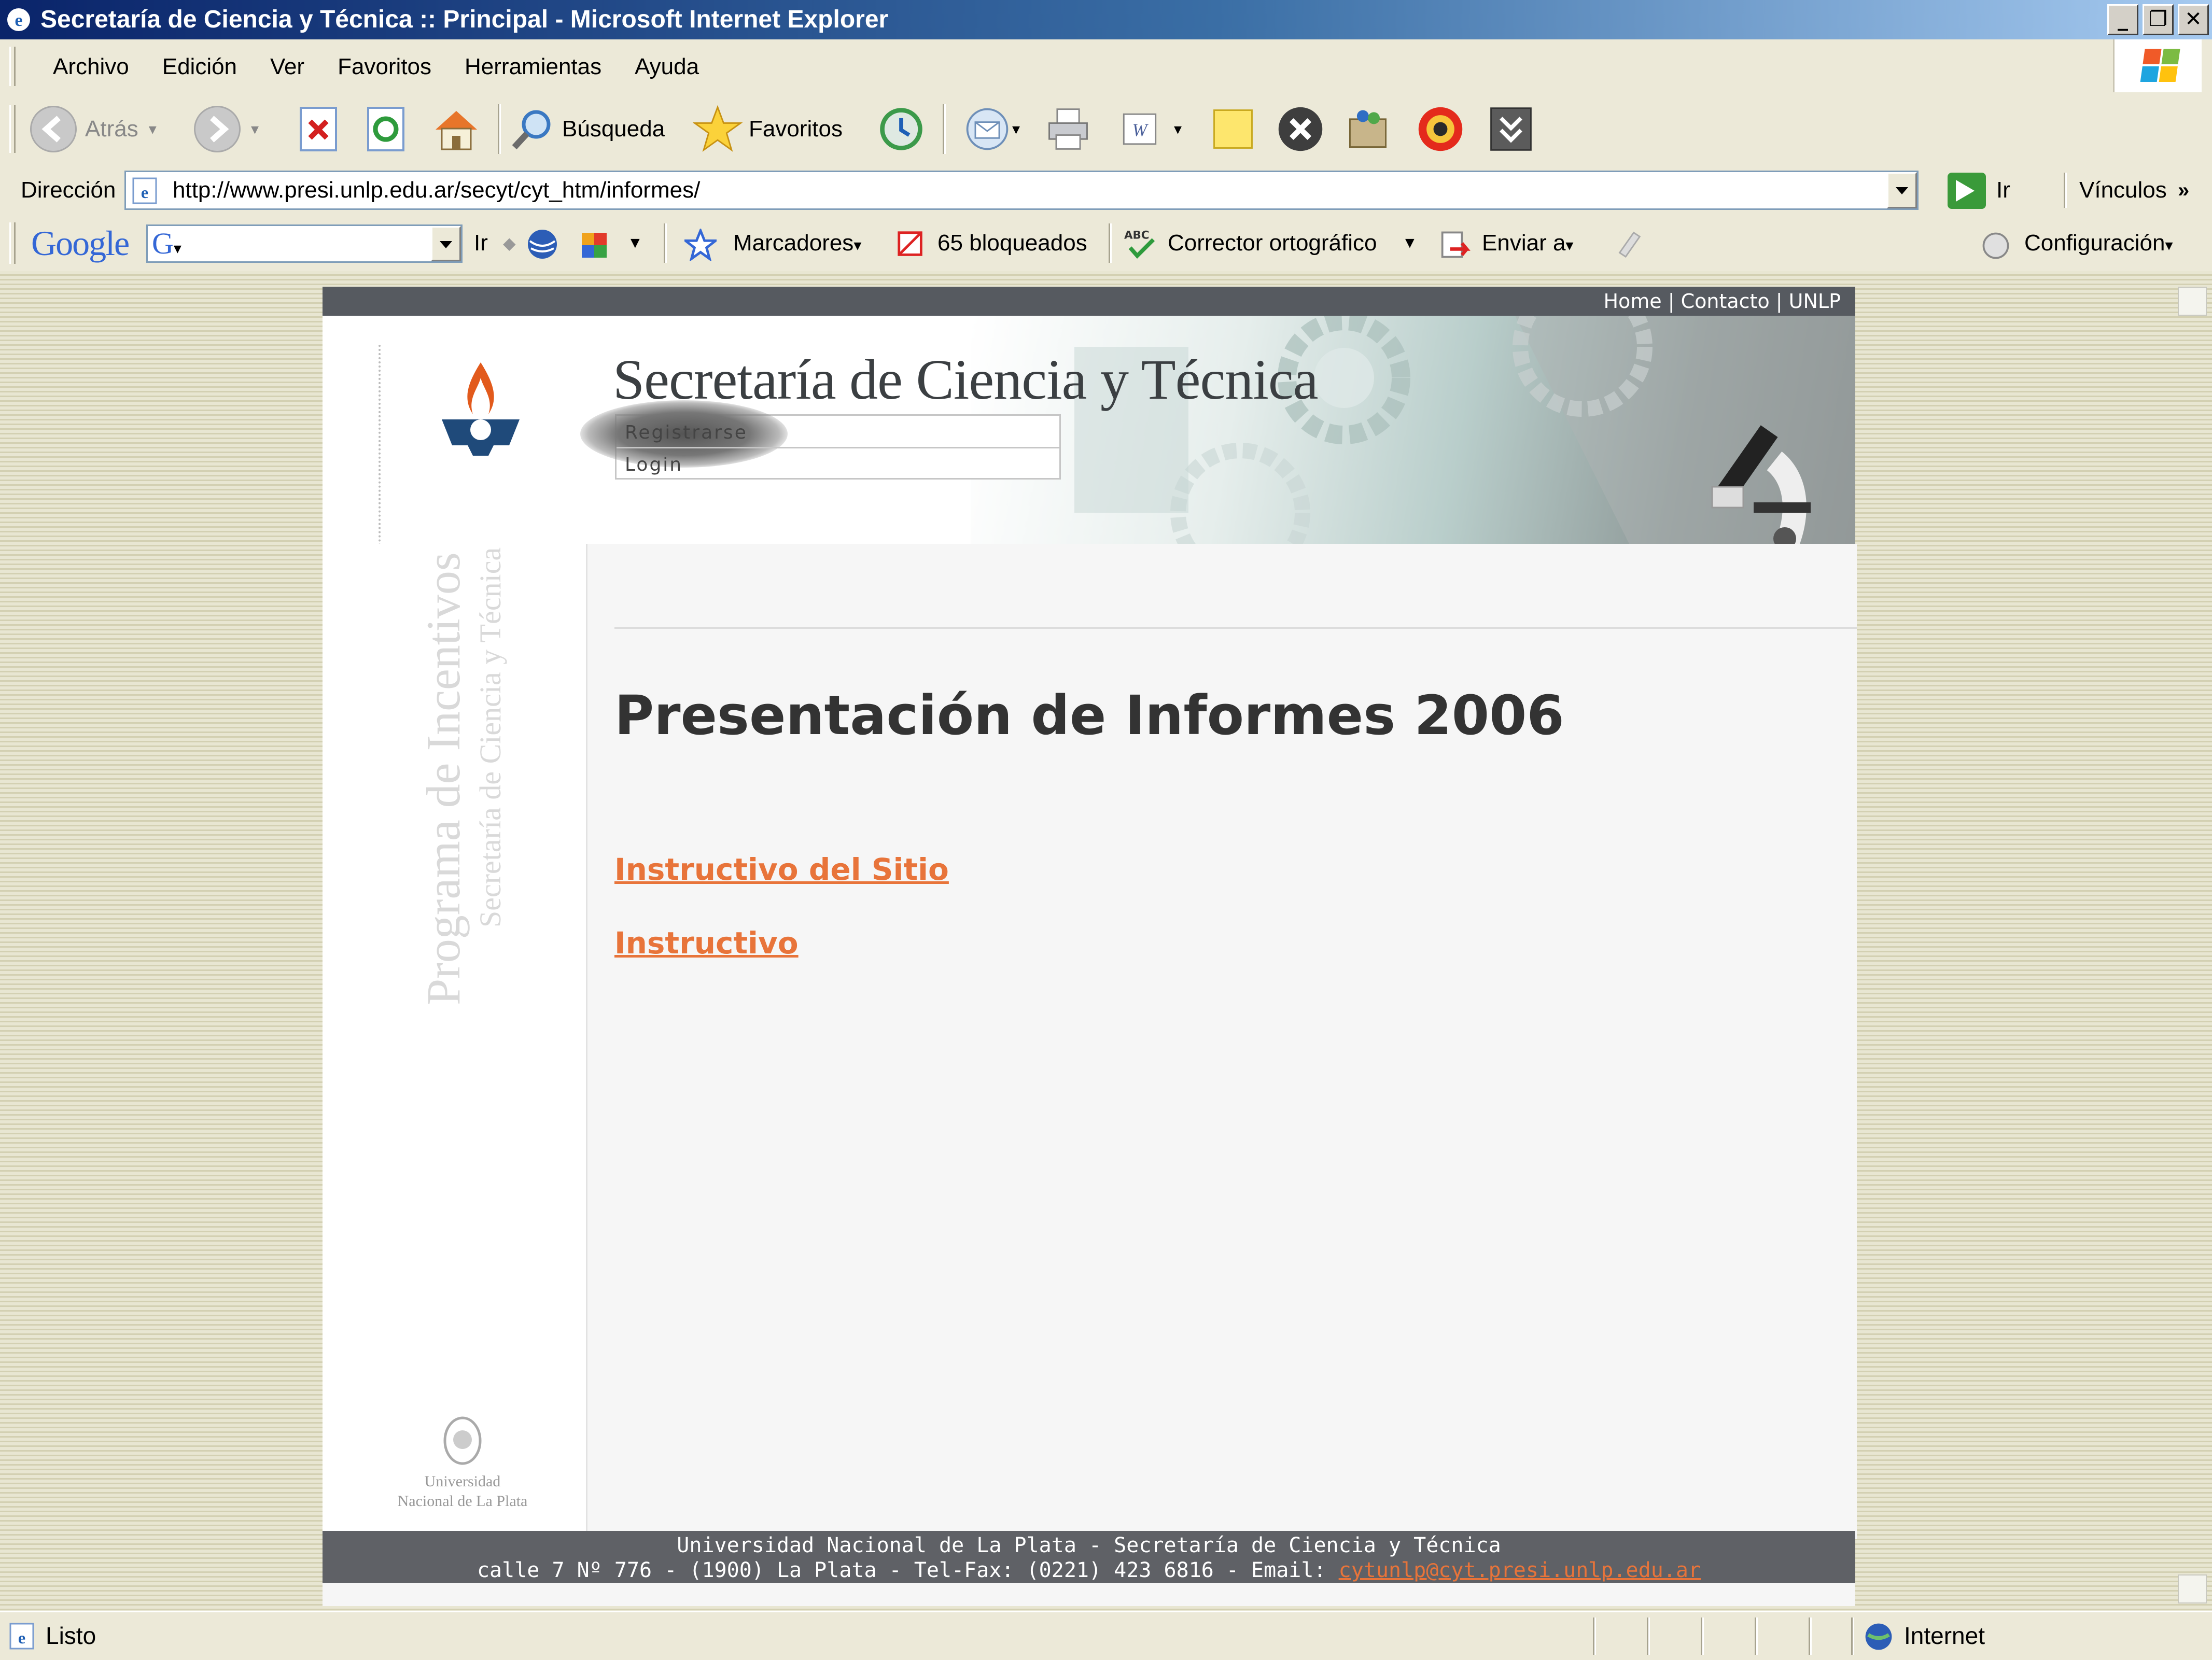  I want to click on ie-status-icon: e, so click(21, 1636).